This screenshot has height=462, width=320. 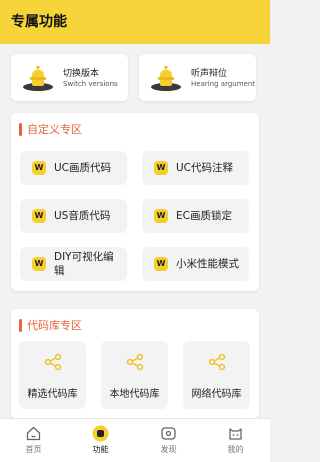 What do you see at coordinates (54, 129) in the screenshot?
I see `section-title: 自定义专区` at bounding box center [54, 129].